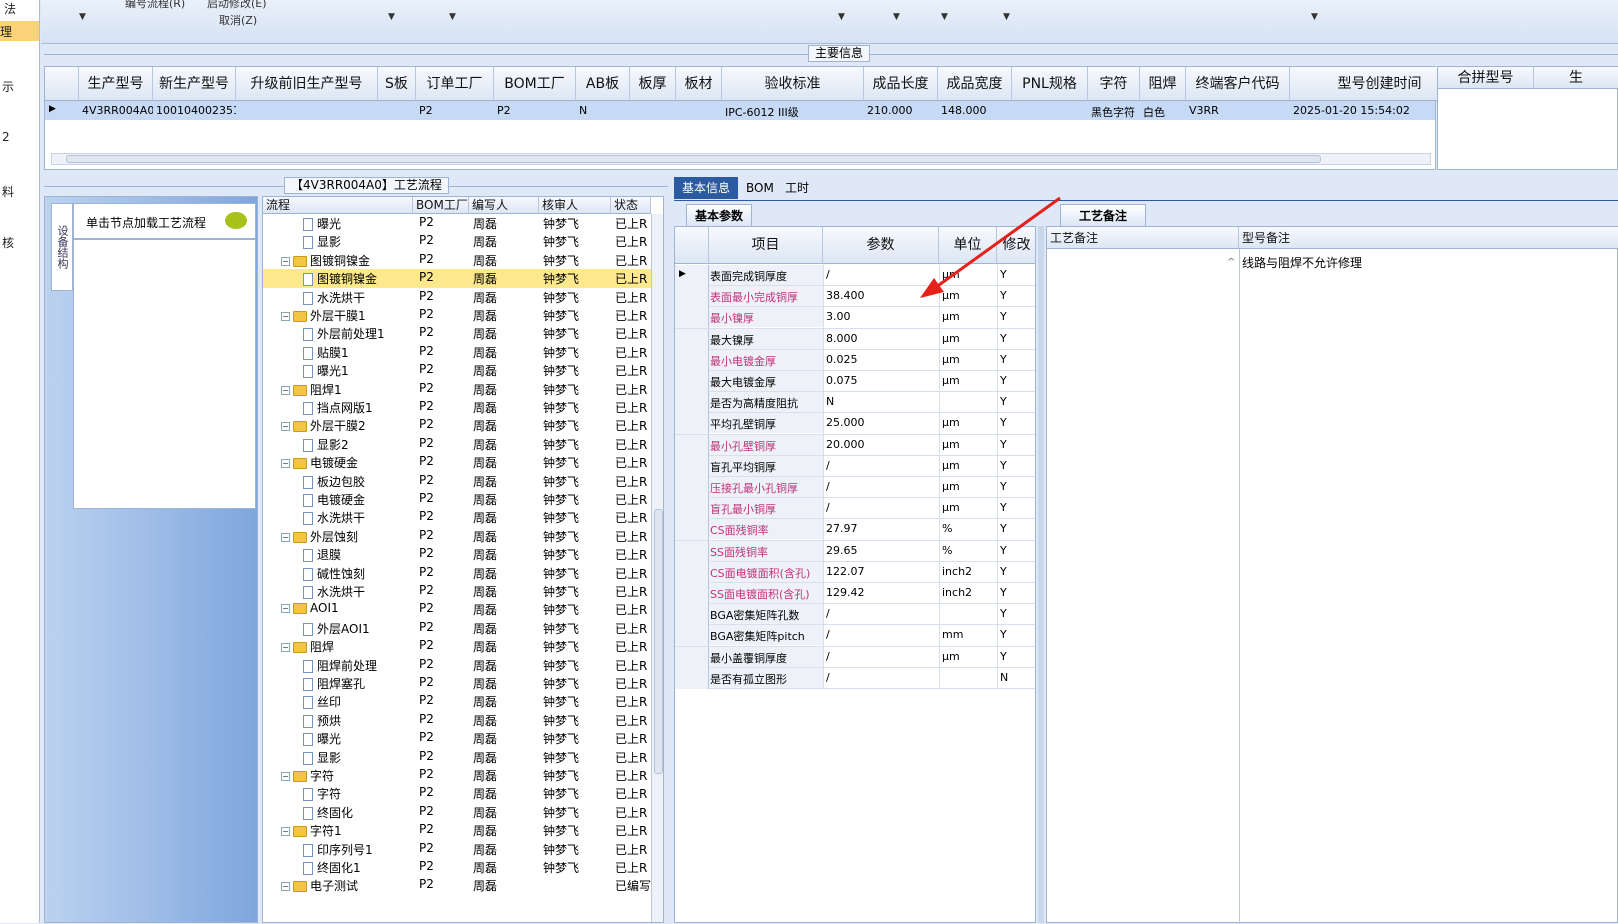  What do you see at coordinates (1041, 574) in the screenshot?
I see `splitter` at bounding box center [1041, 574].